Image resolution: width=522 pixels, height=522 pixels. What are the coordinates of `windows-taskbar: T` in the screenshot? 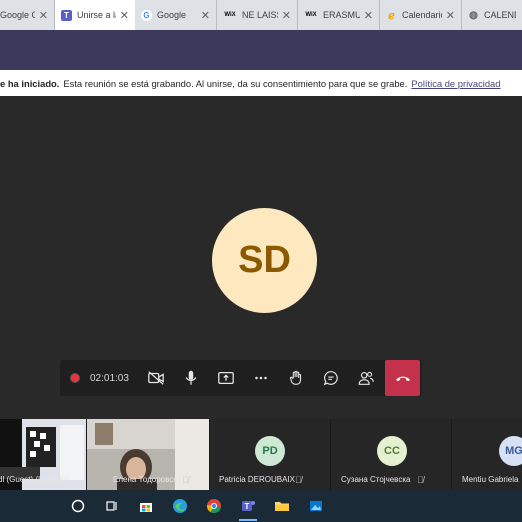 It's located at (261, 506).